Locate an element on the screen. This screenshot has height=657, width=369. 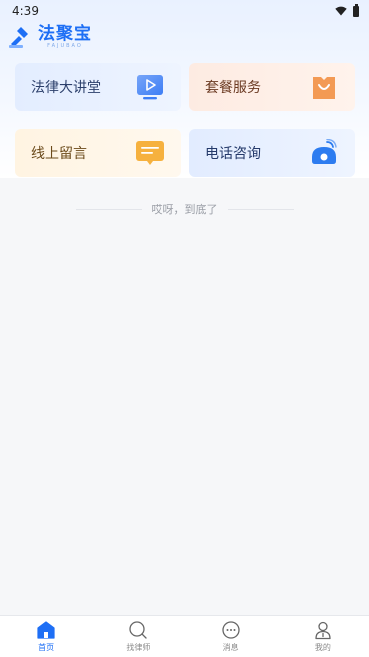
bottom-tab-bar: 首页 找律师 消息 我的 is located at coordinates (184, 636).